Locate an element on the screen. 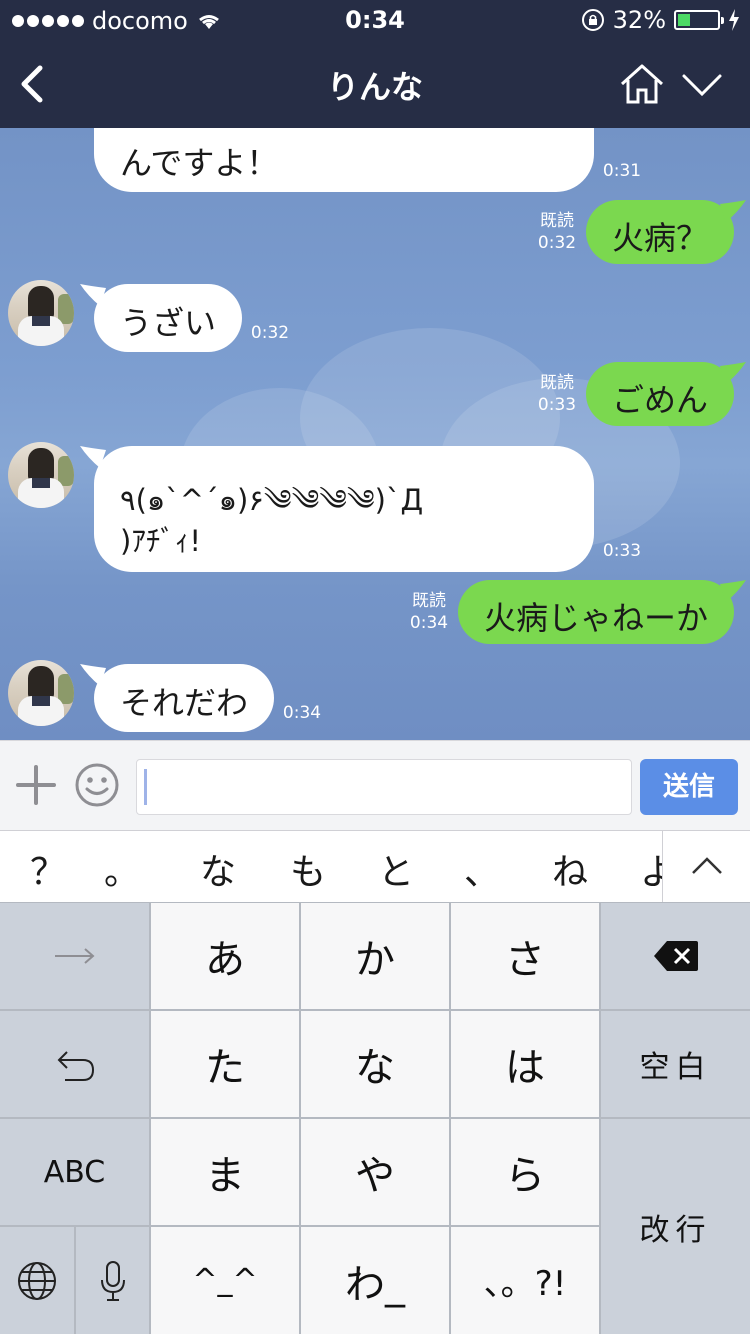  key-ha: は is located at coordinates (525, 1064).